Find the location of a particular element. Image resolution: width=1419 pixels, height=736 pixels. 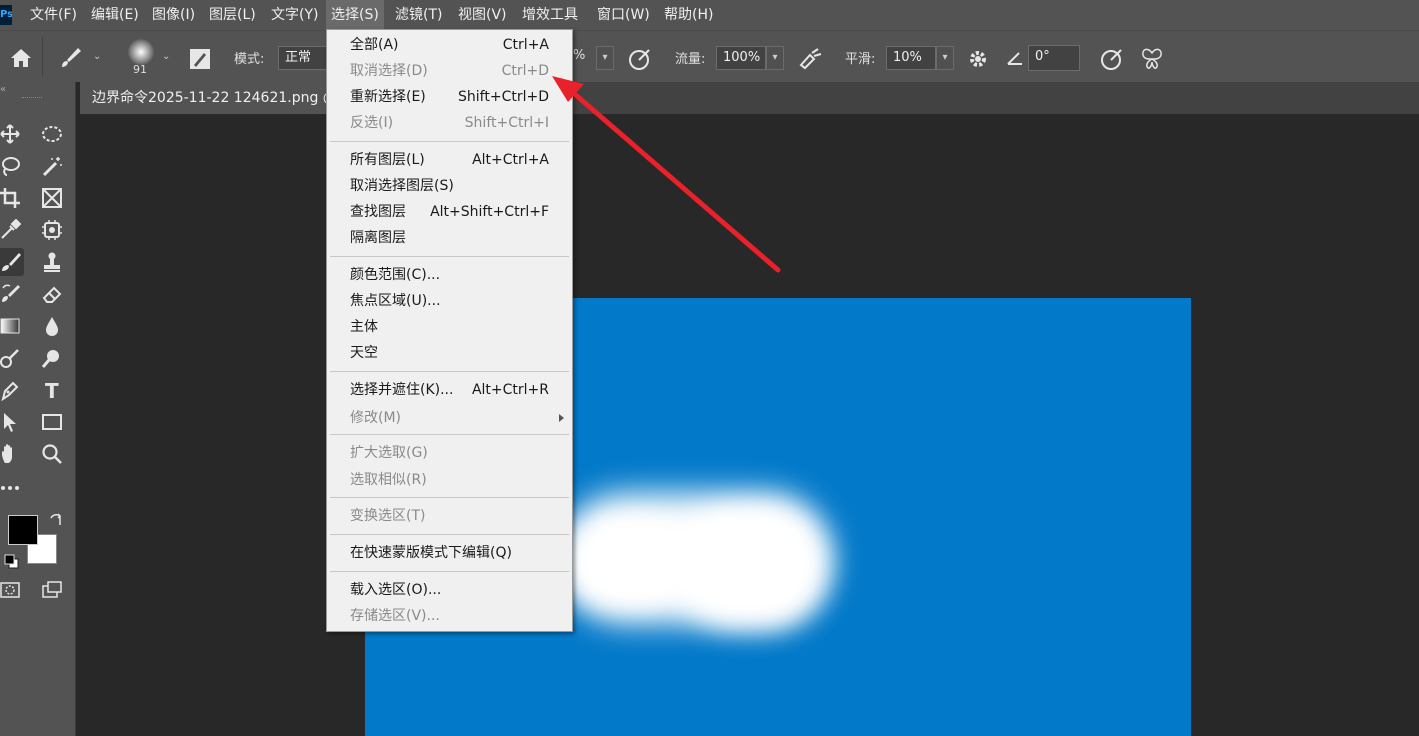

menu-filter: 滤镜(T) is located at coordinates (418, 15).